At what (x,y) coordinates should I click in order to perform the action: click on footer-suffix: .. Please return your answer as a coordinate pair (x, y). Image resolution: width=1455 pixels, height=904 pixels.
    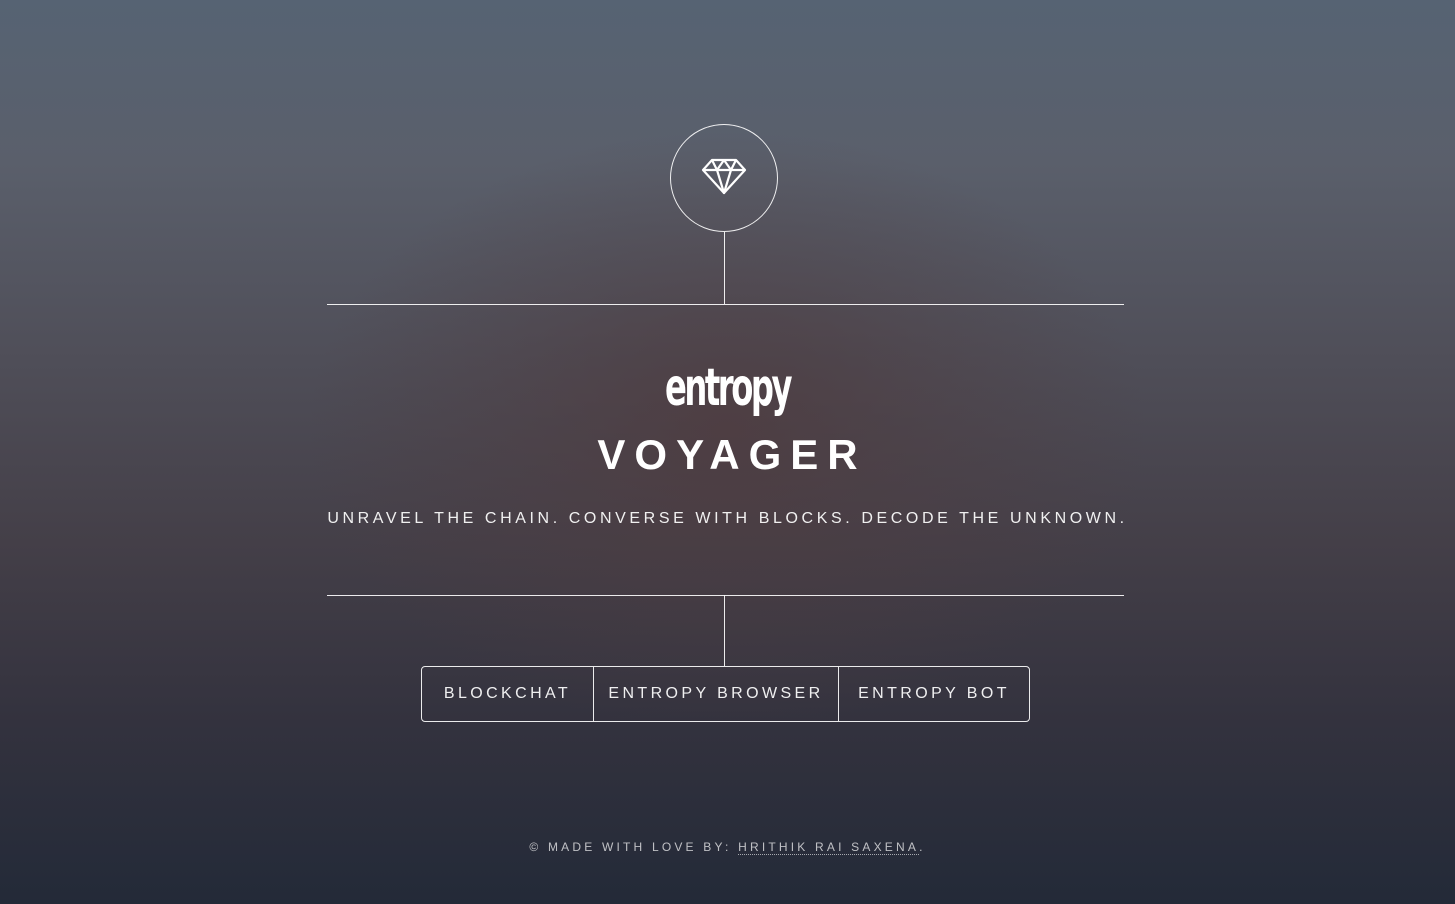
    Looking at the image, I should click on (922, 847).